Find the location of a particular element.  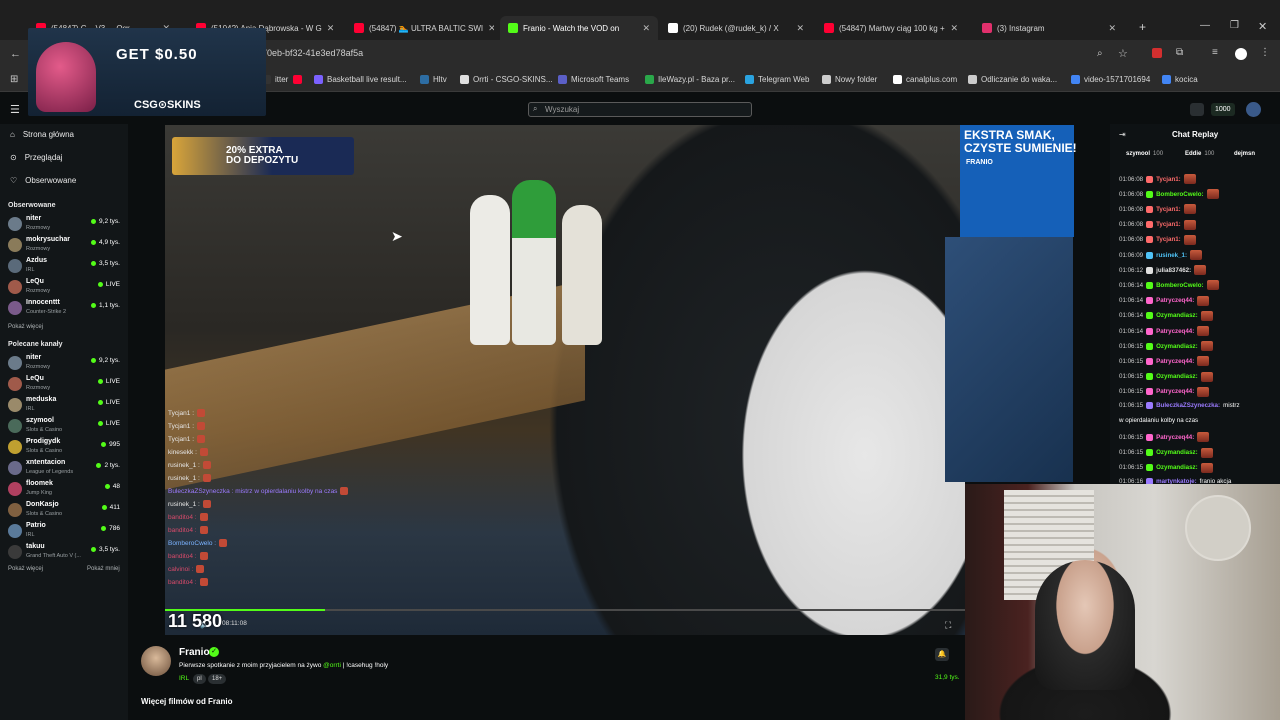

bookmark-star-icon: ☆ is located at coordinates (1123, 53).